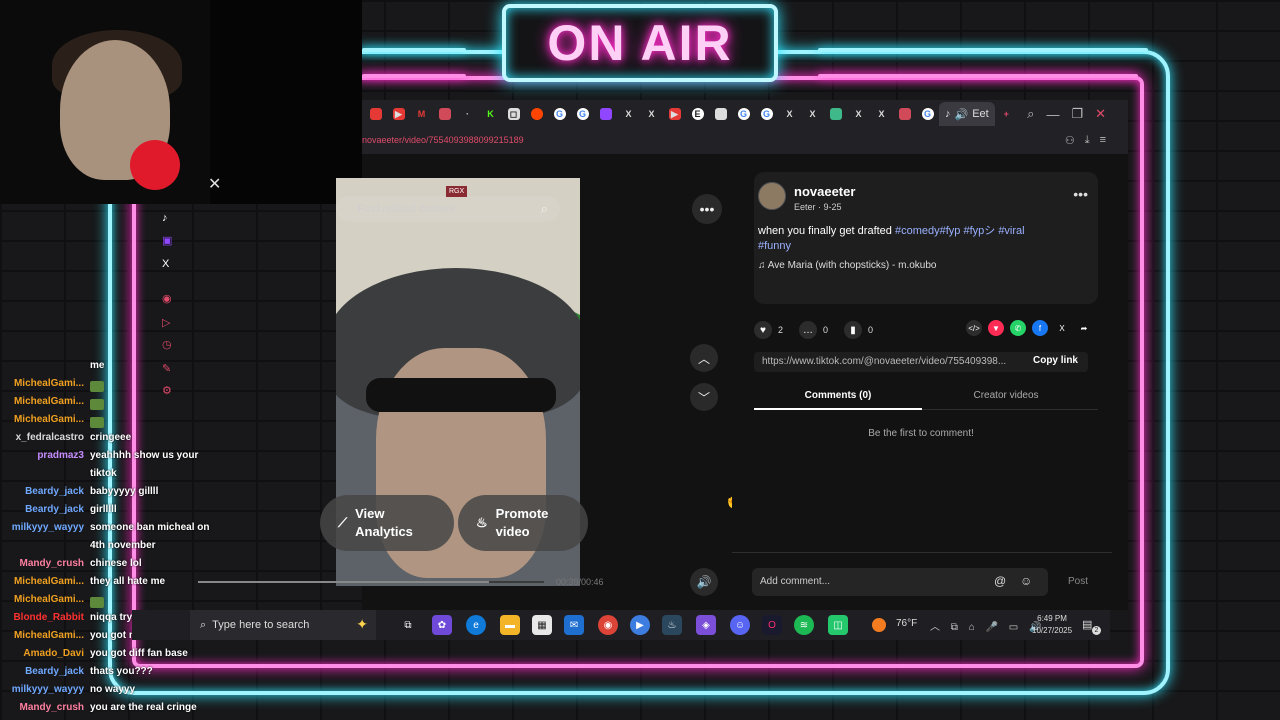 The width and height of the screenshot is (1280, 720). Describe the element at coordinates (1040, 328) in the screenshot. I see `facebook-icon: f` at that location.